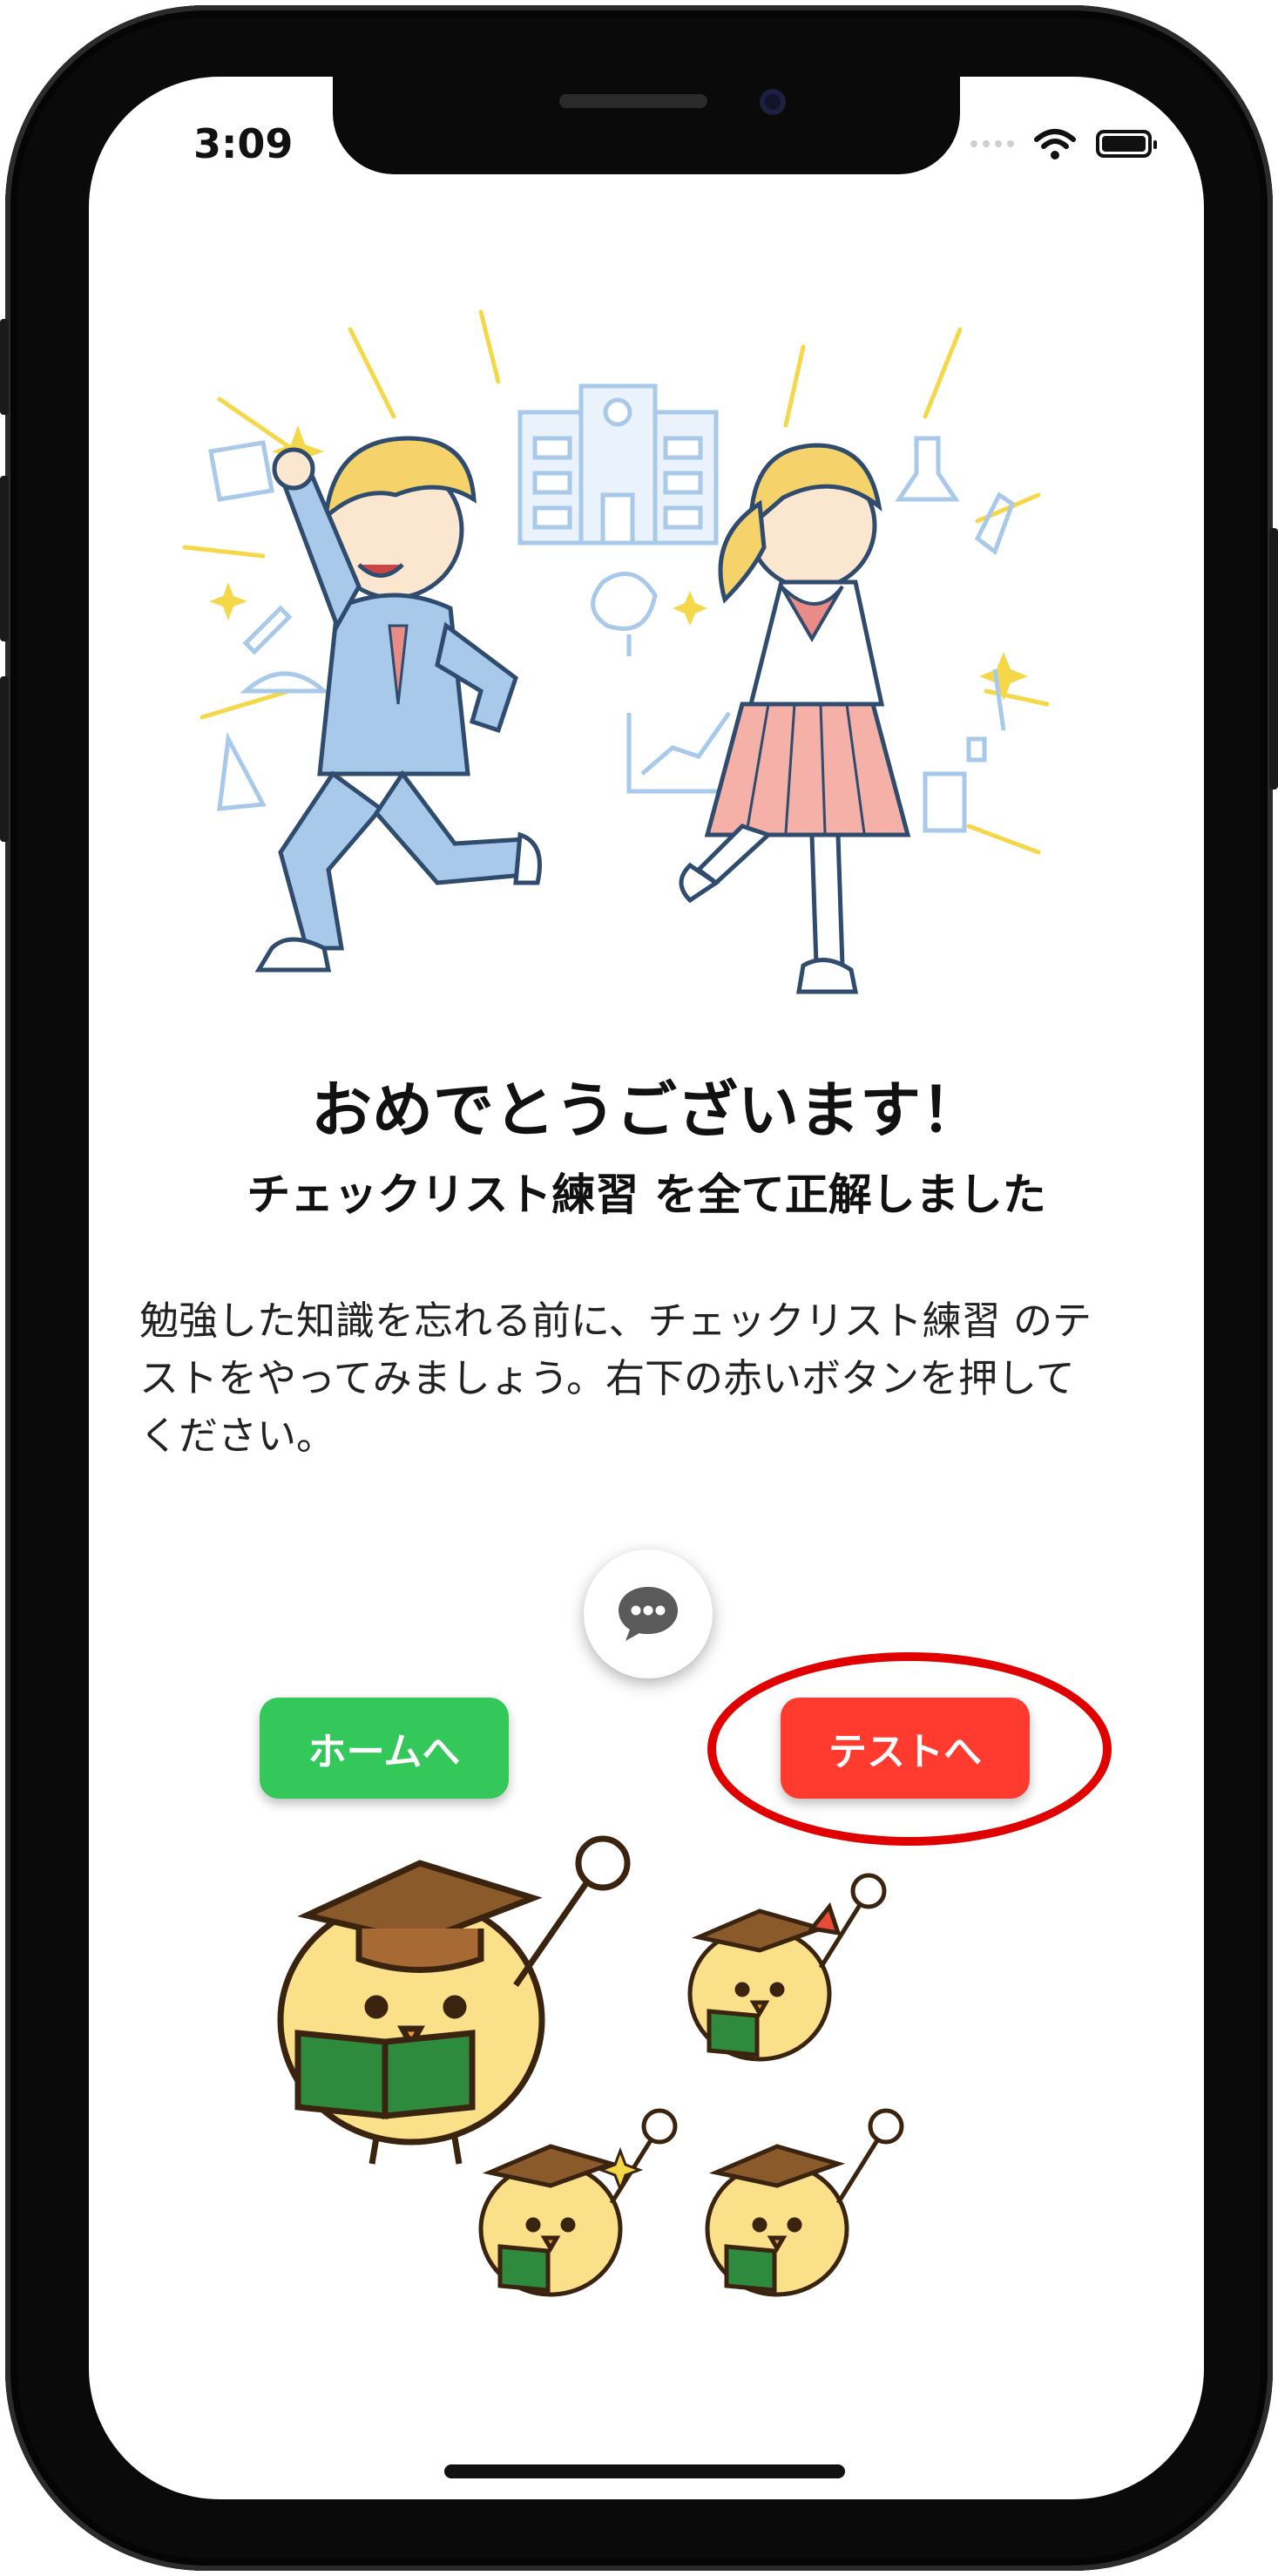 This screenshot has width=1278, height=2576. What do you see at coordinates (1055, 144) in the screenshot?
I see `wifi-icon` at bounding box center [1055, 144].